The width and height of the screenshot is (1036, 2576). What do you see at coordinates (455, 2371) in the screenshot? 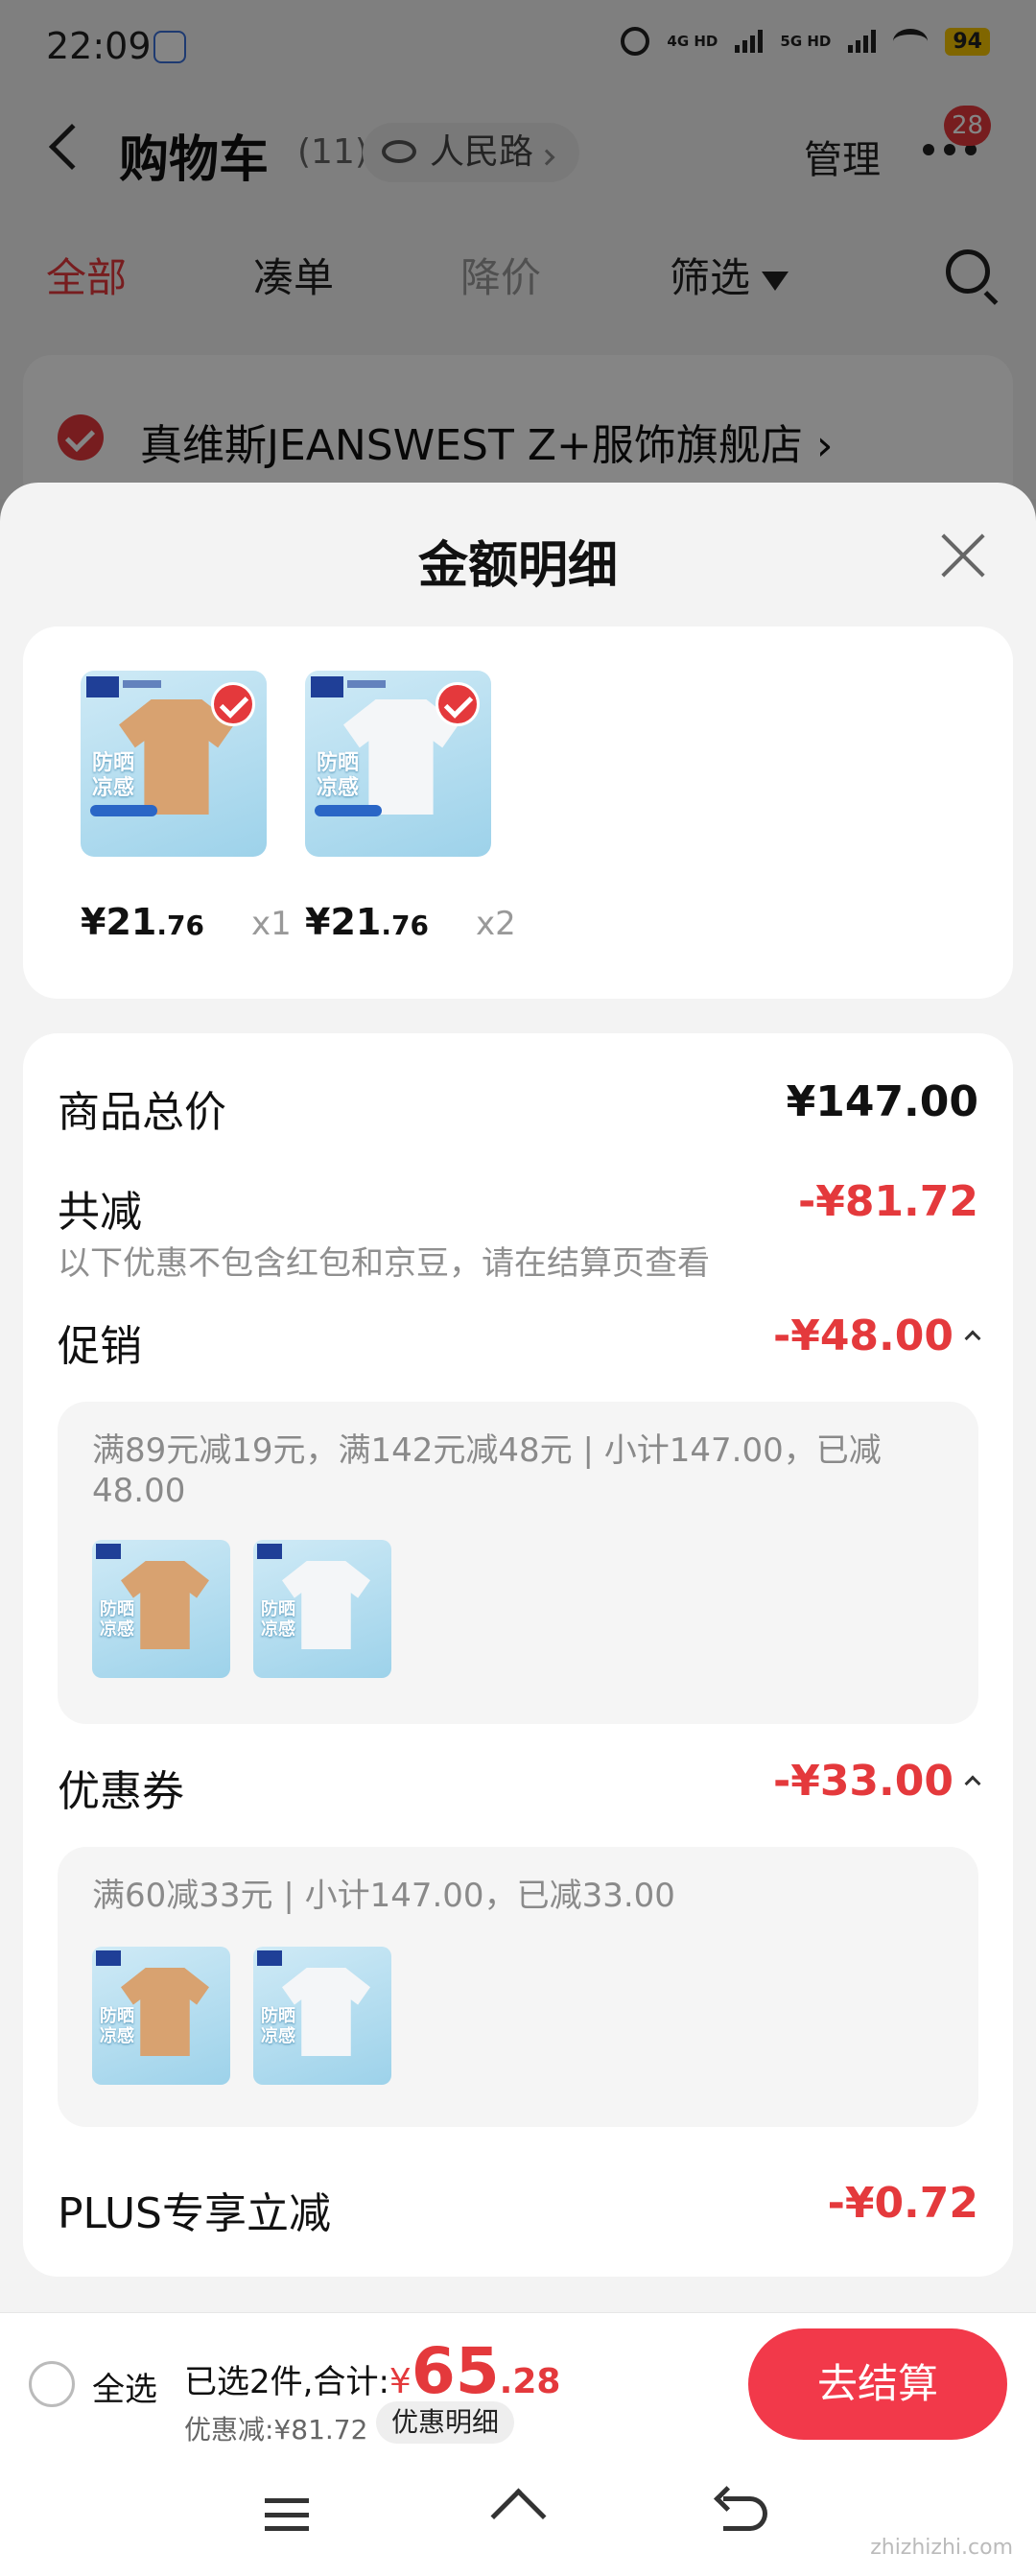
I see `total-amount: 65` at bounding box center [455, 2371].